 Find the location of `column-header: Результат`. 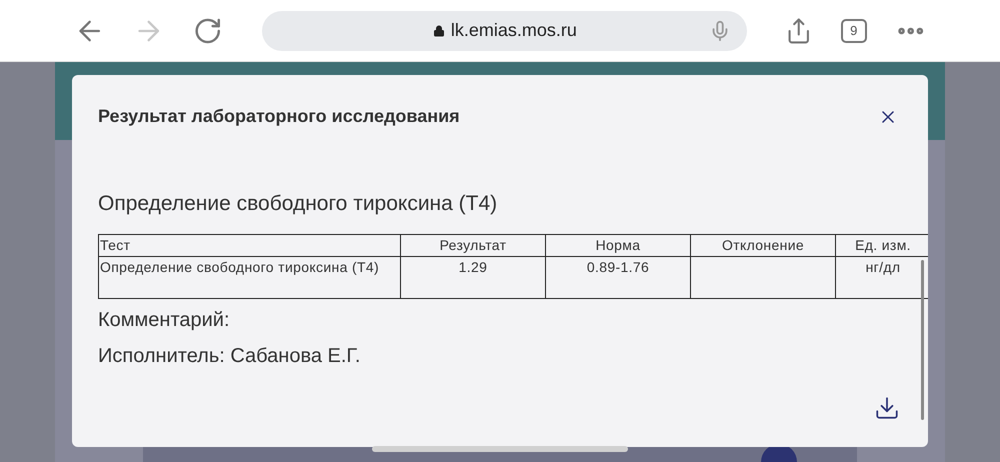

column-header: Результат is located at coordinates (473, 245).